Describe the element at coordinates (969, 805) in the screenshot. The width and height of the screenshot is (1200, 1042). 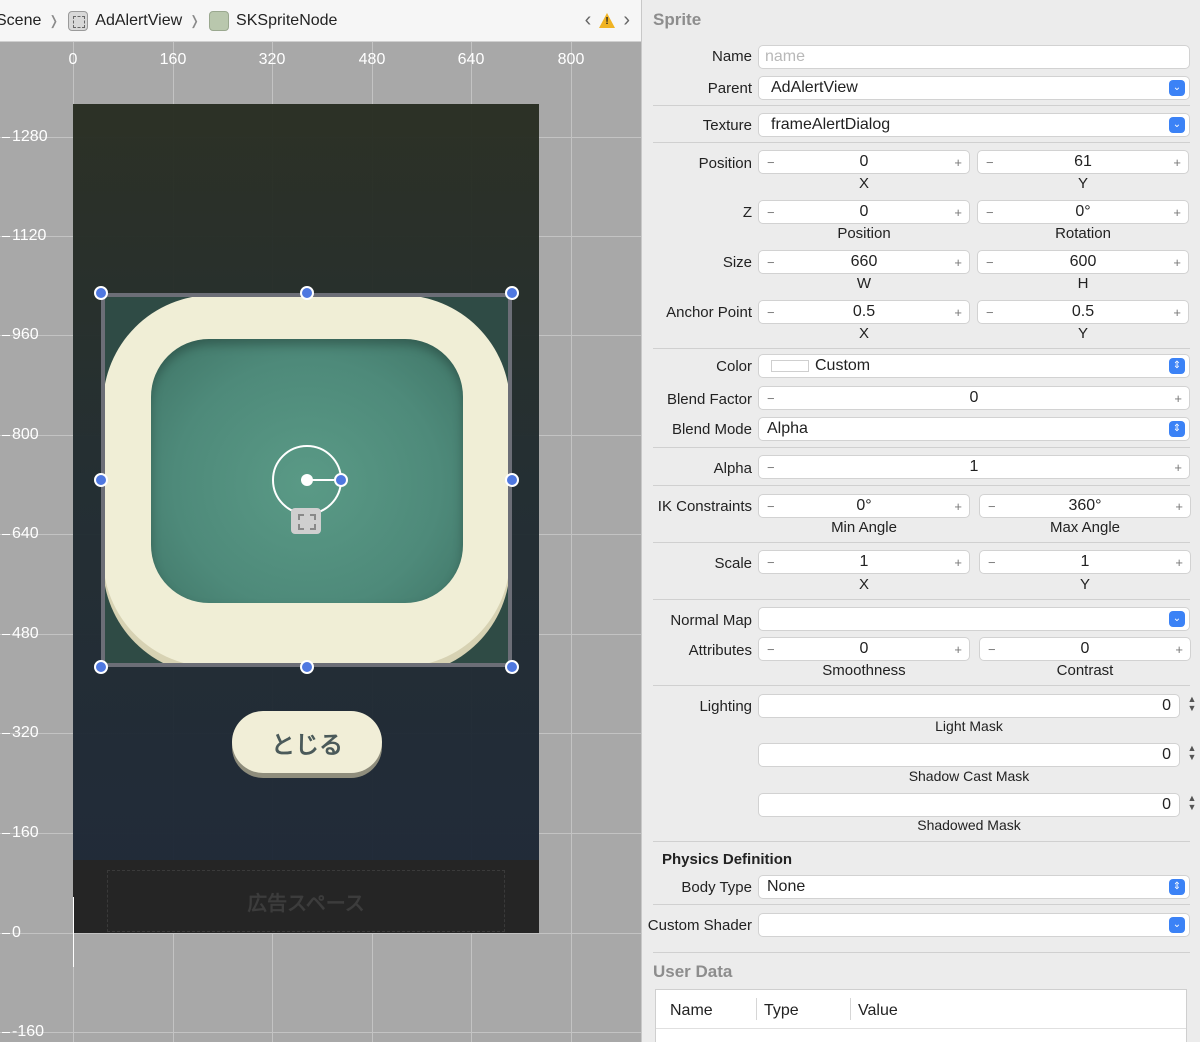
I see `shadowed-mask-field: 0` at that location.